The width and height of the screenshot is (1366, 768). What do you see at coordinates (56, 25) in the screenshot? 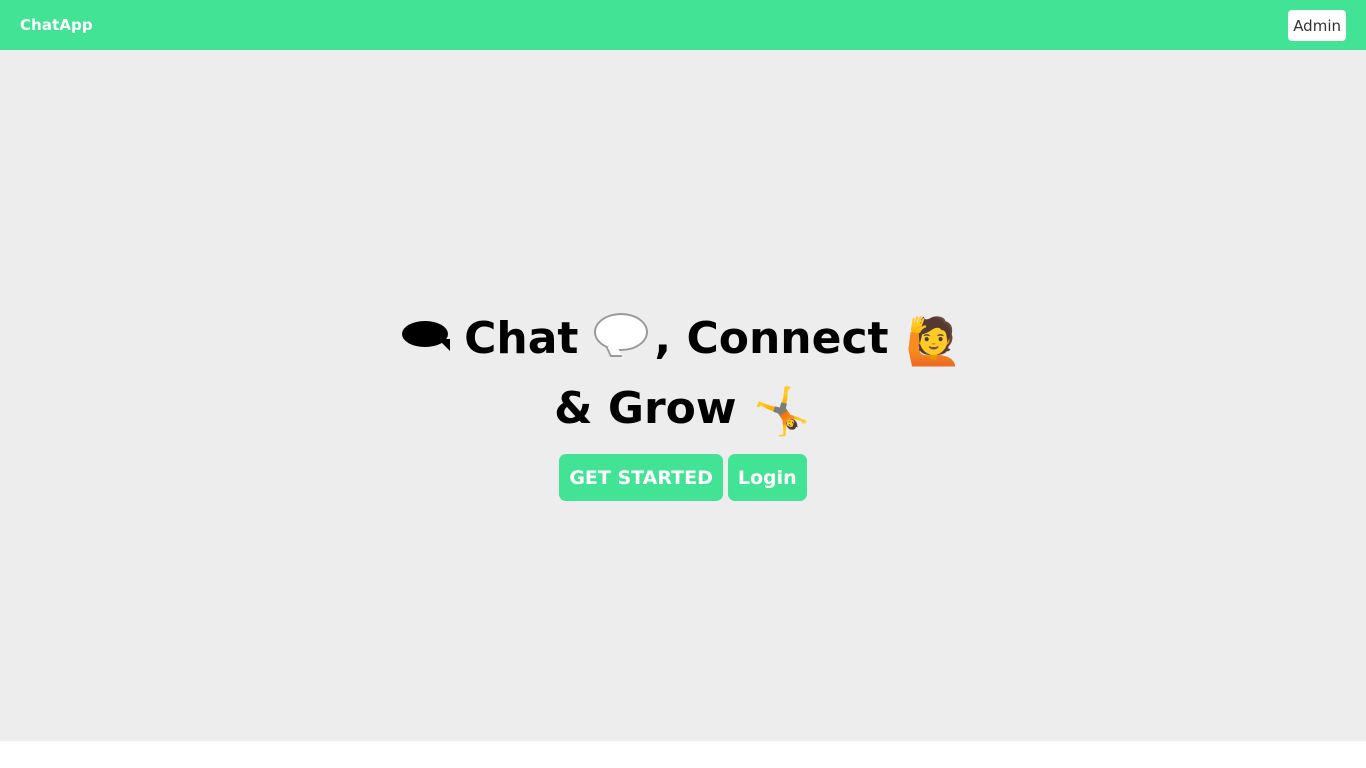
I see `brand-logo: ChatApp` at bounding box center [56, 25].